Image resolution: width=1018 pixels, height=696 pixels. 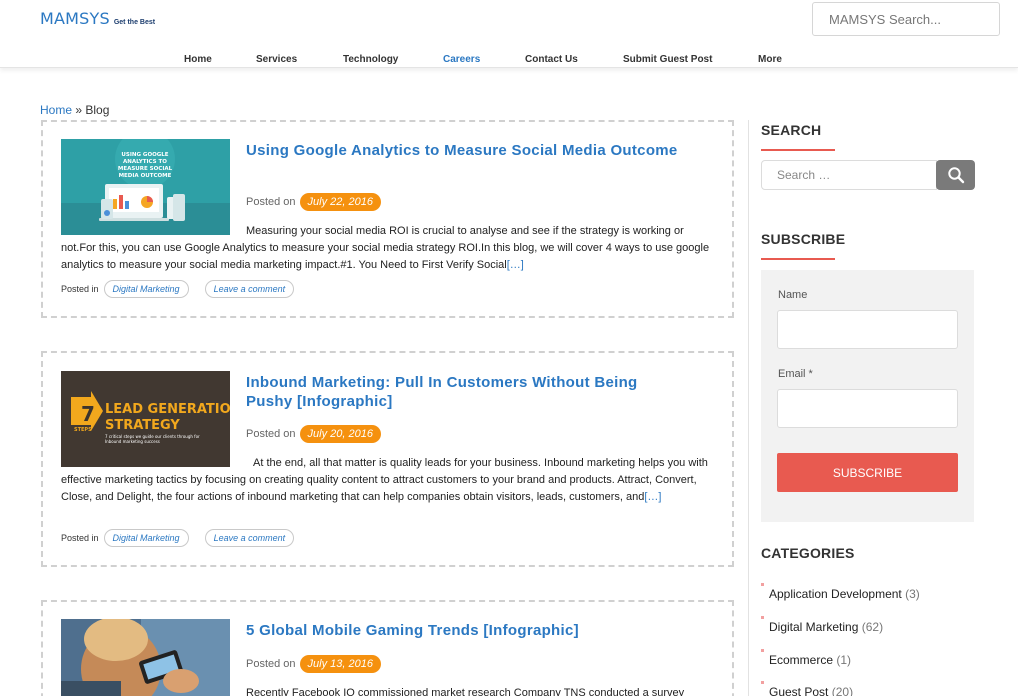 What do you see at coordinates (132, 441) in the screenshot?
I see `thumb-subtitle-2: Inbound marketing success` at bounding box center [132, 441].